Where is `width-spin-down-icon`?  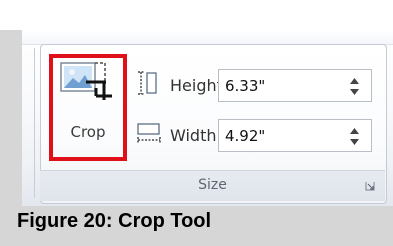
width-spin-down-icon is located at coordinates (354, 142).